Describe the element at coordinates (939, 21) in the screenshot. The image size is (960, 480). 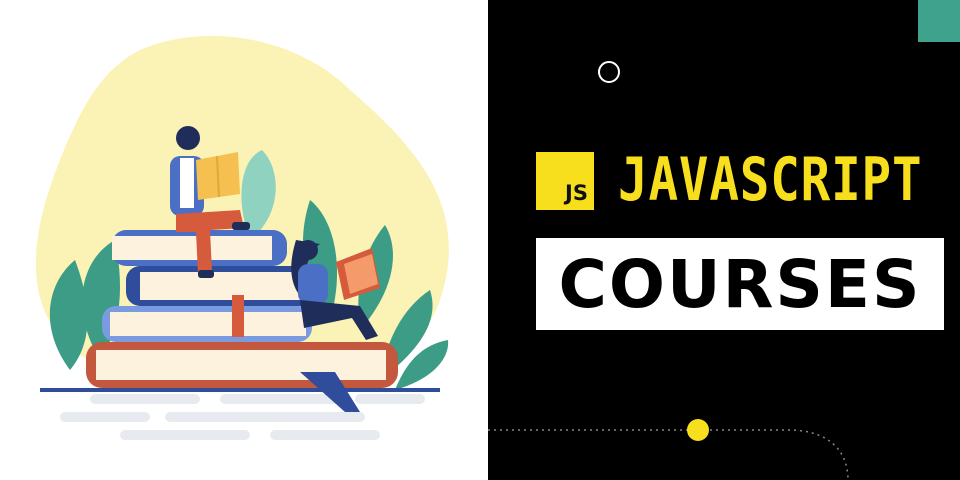
I see `corner-square` at that location.